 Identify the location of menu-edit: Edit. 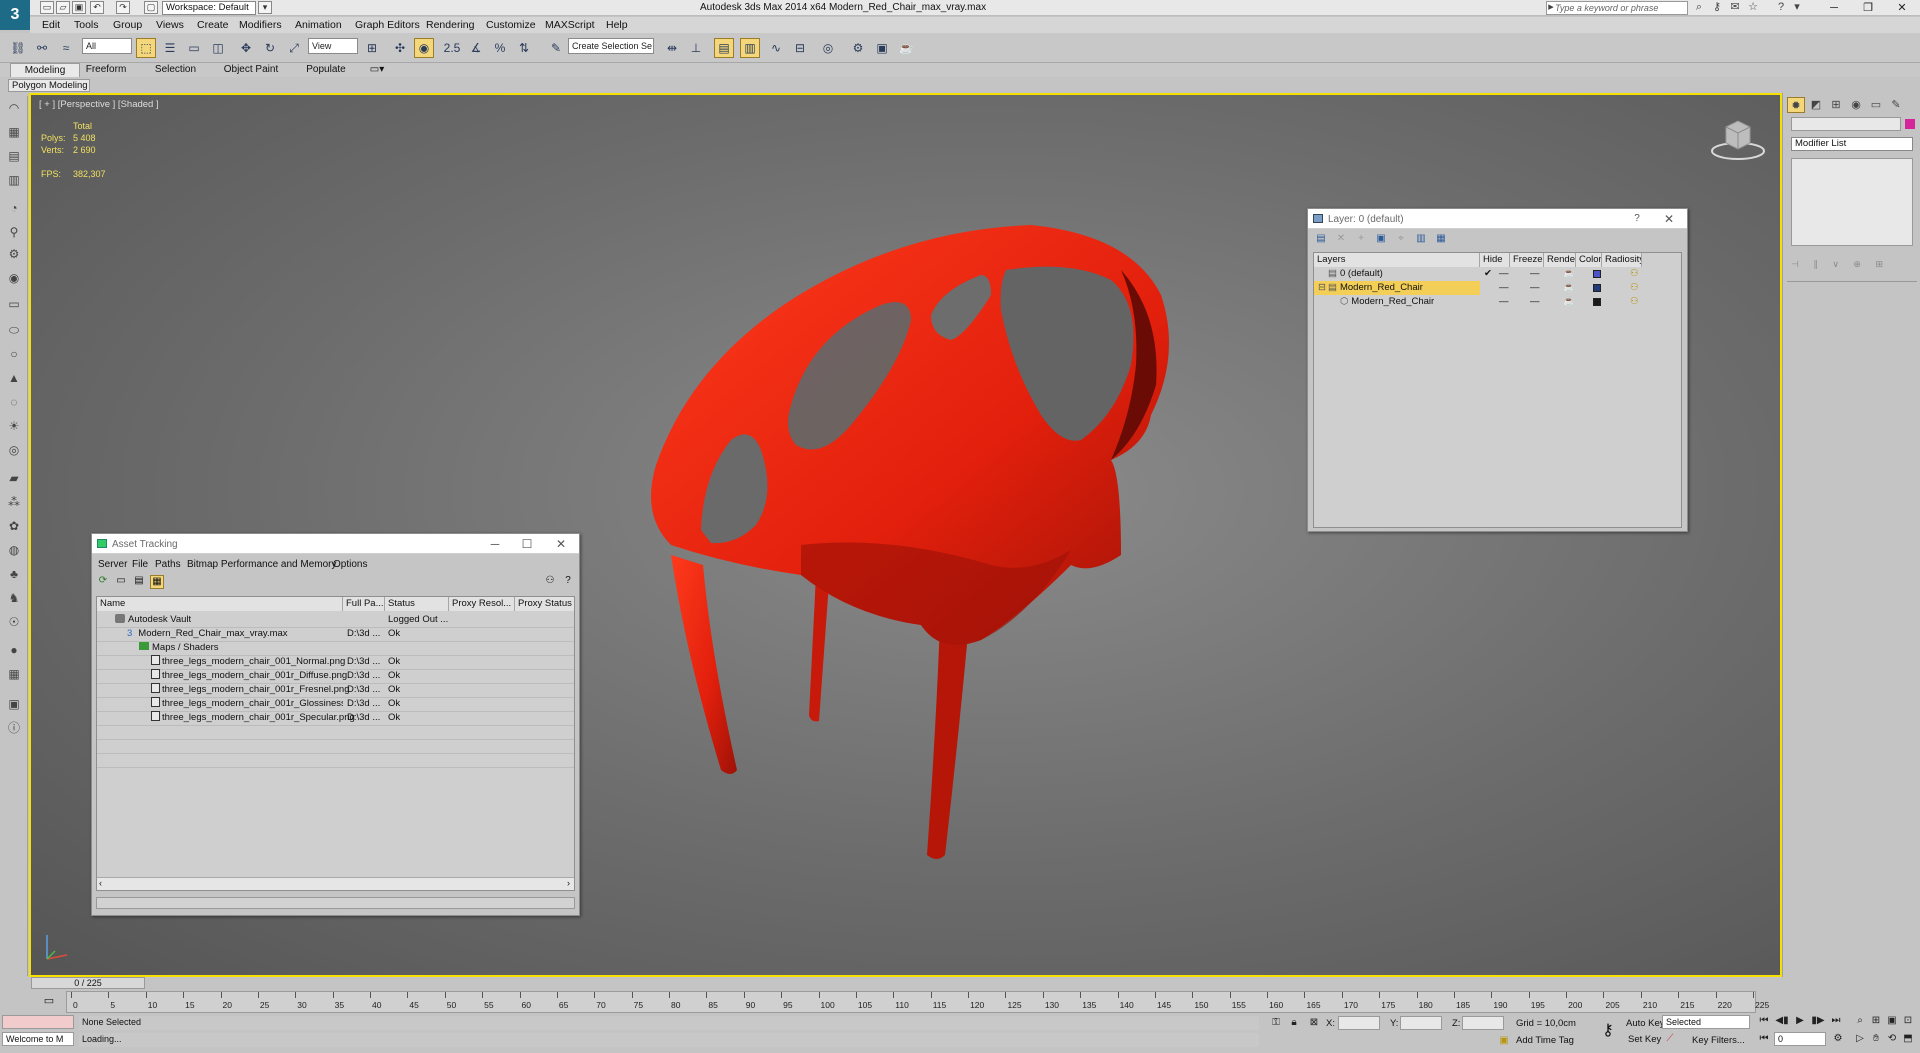
(51, 25).